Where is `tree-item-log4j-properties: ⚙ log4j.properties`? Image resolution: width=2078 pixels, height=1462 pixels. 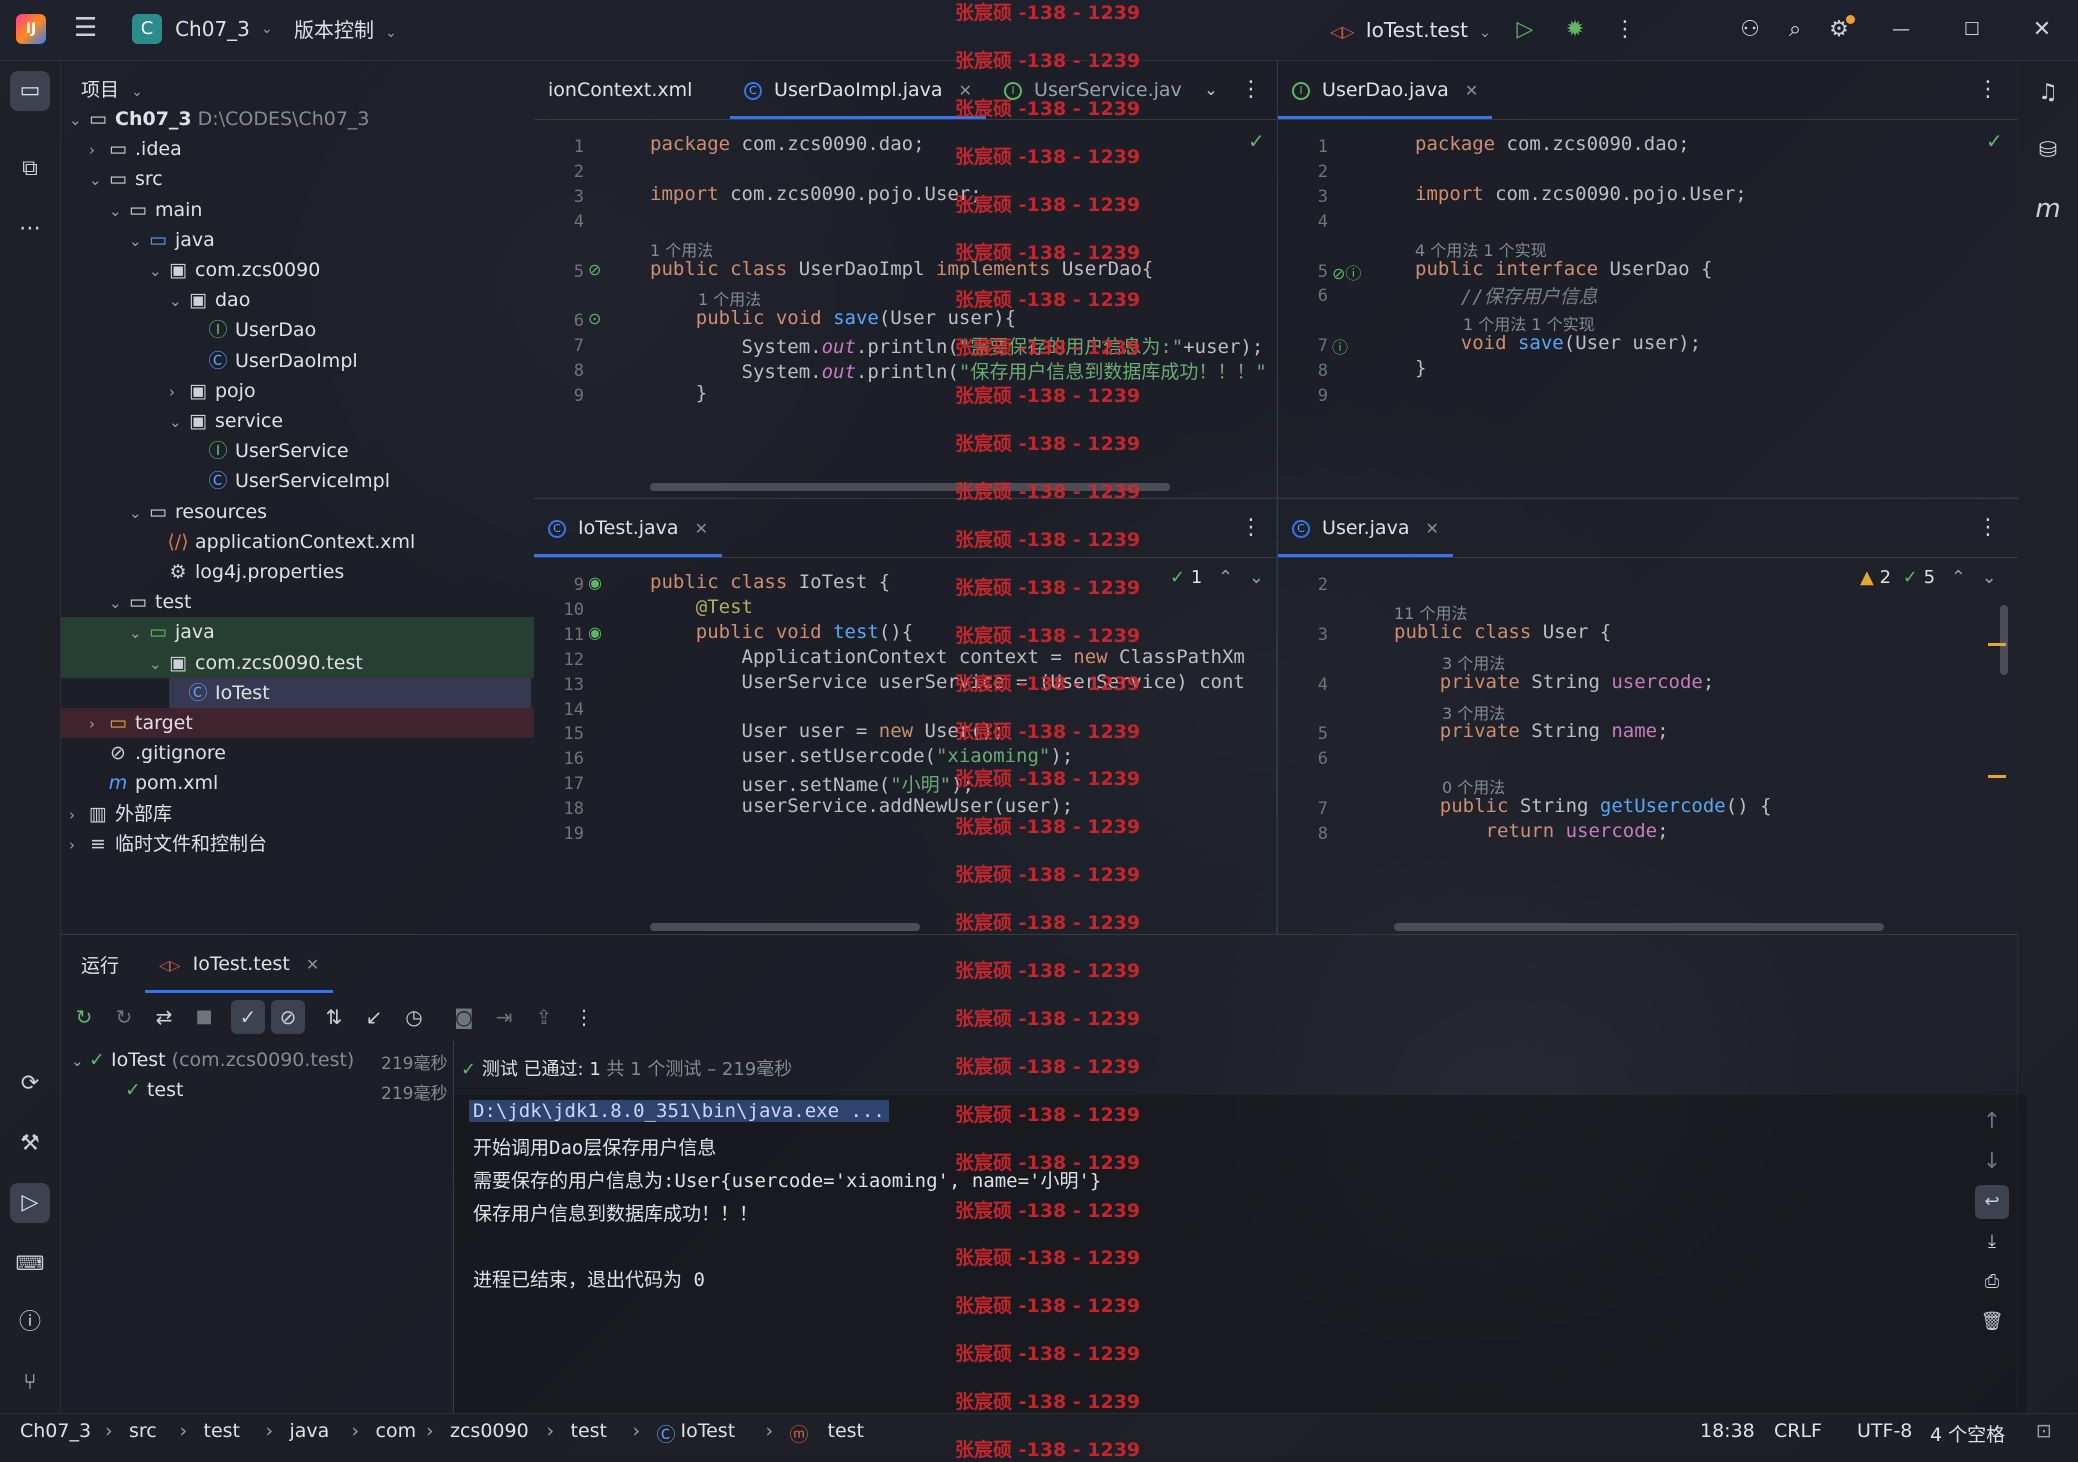 tree-item-log4j-properties: ⚙ log4j.properties is located at coordinates (246, 572).